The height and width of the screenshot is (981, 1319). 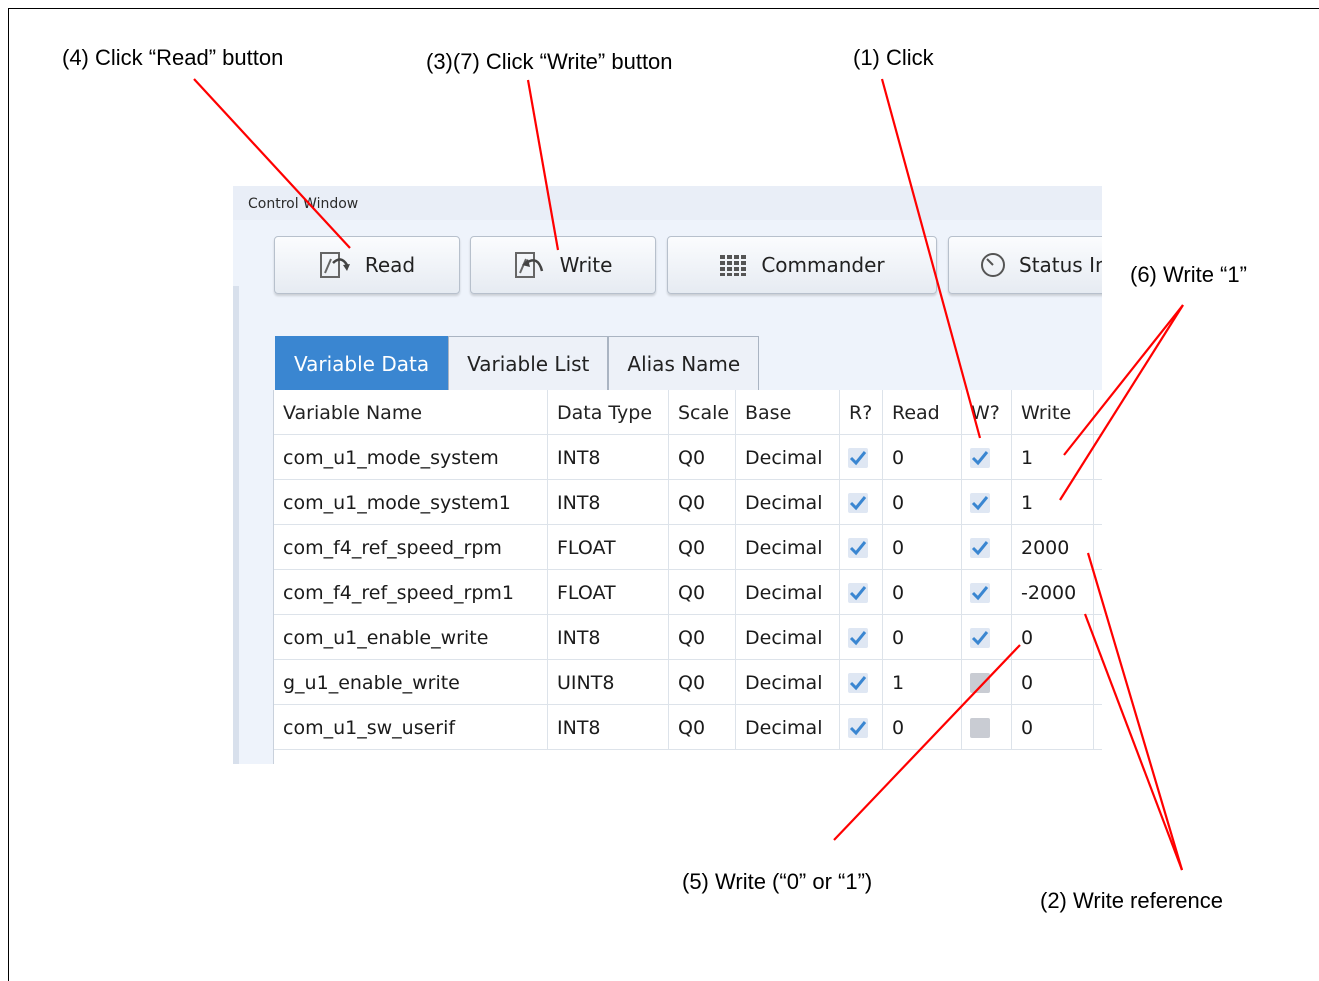 I want to click on timer-icon, so click(x=993, y=265).